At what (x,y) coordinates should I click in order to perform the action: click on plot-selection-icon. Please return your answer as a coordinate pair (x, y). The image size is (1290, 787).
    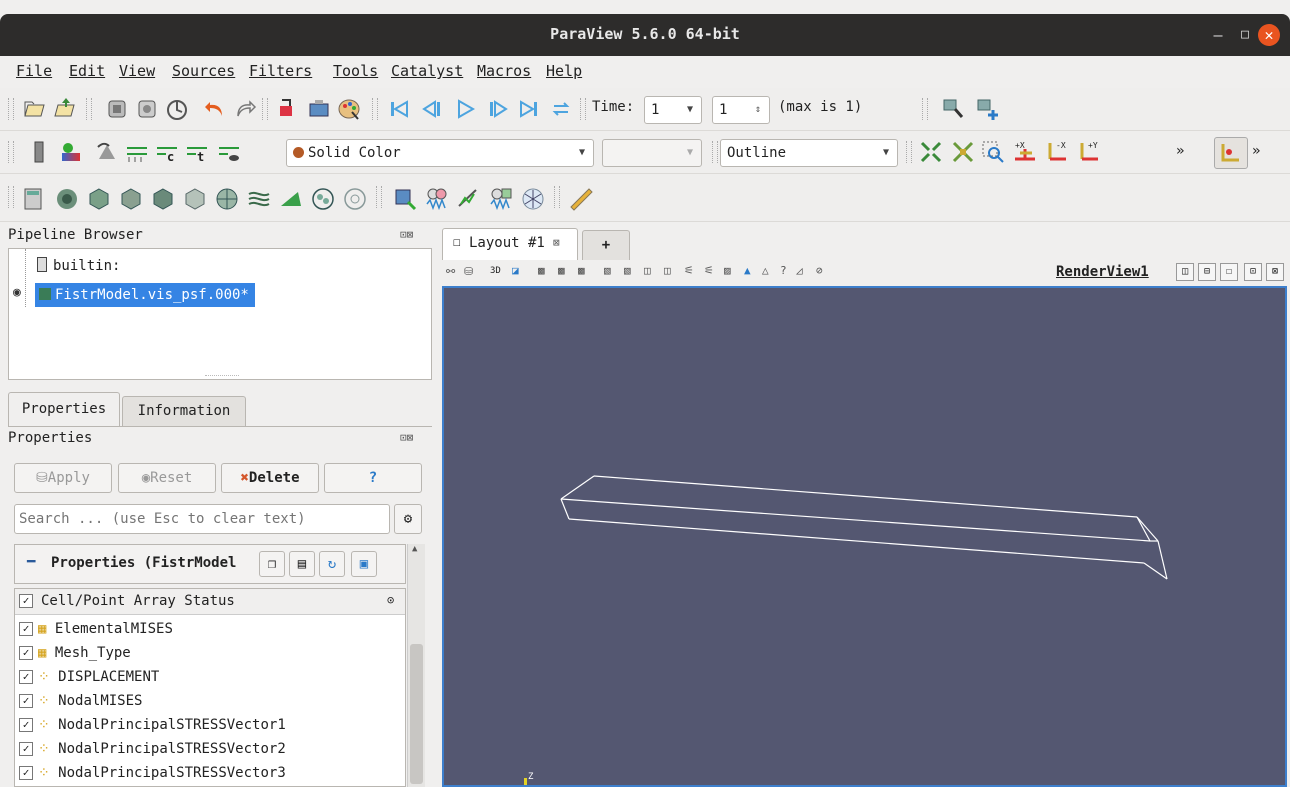
    Looking at the image, I should click on (501, 199).